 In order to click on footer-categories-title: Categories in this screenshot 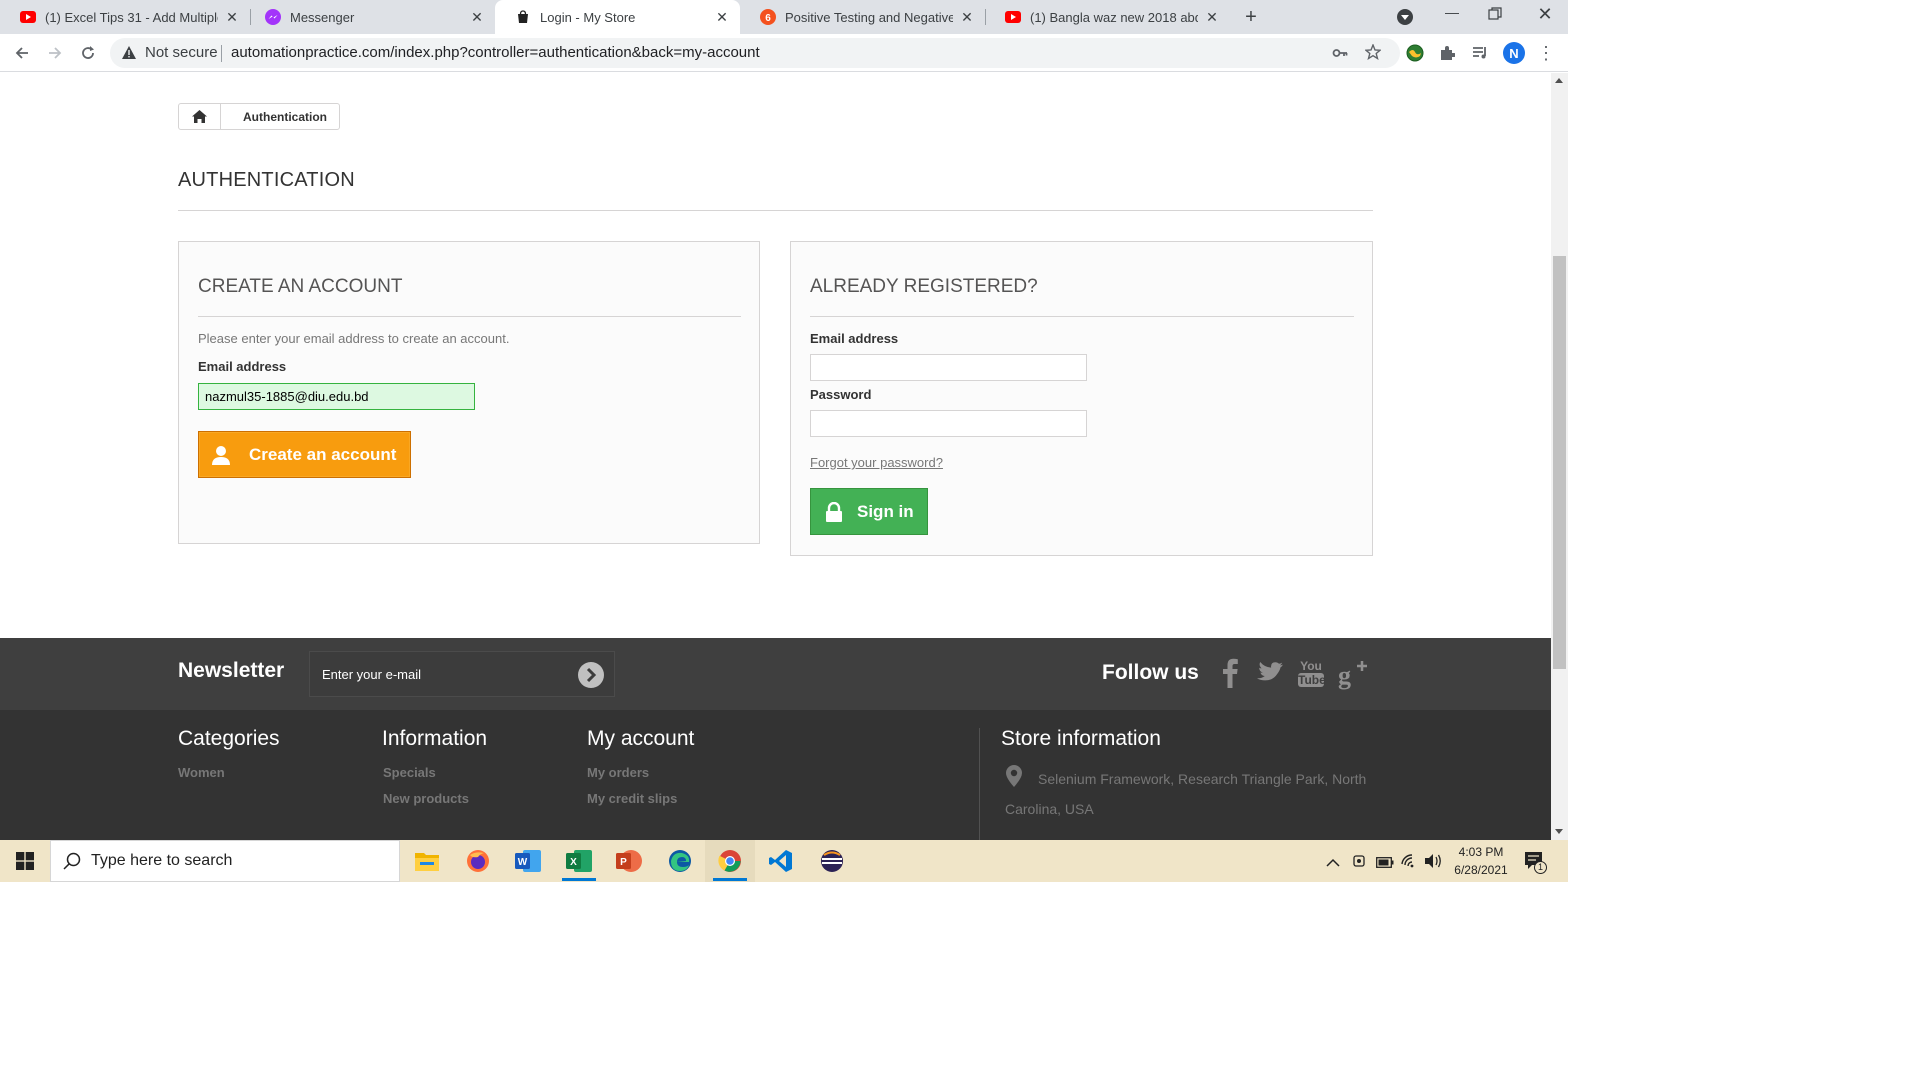, I will do `click(229, 738)`.